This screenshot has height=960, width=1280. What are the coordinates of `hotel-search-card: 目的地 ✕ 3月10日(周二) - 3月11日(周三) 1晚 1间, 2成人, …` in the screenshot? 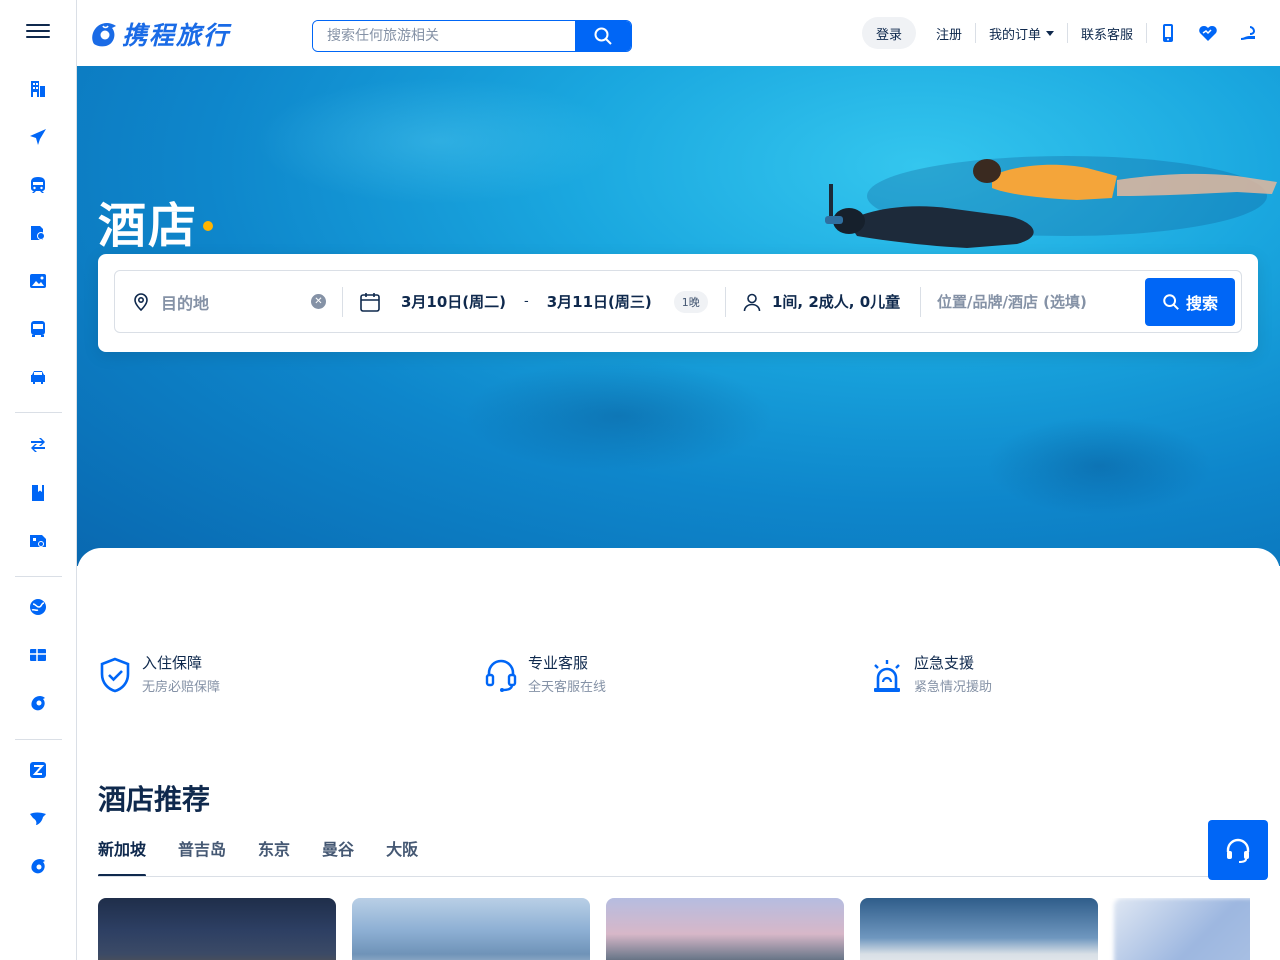 It's located at (678, 303).